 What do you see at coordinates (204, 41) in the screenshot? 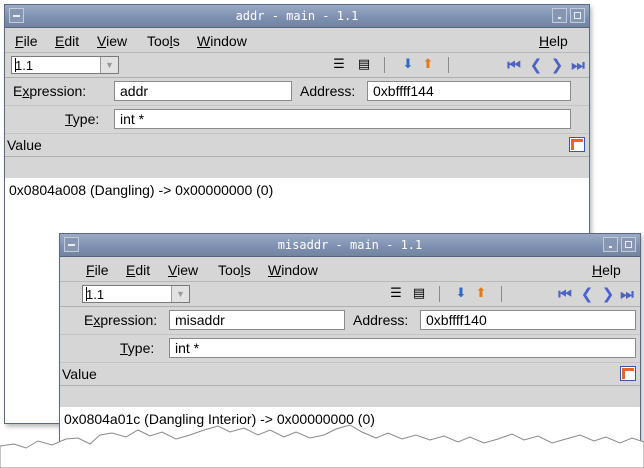
I see `menu-window-mnemonic: W` at bounding box center [204, 41].